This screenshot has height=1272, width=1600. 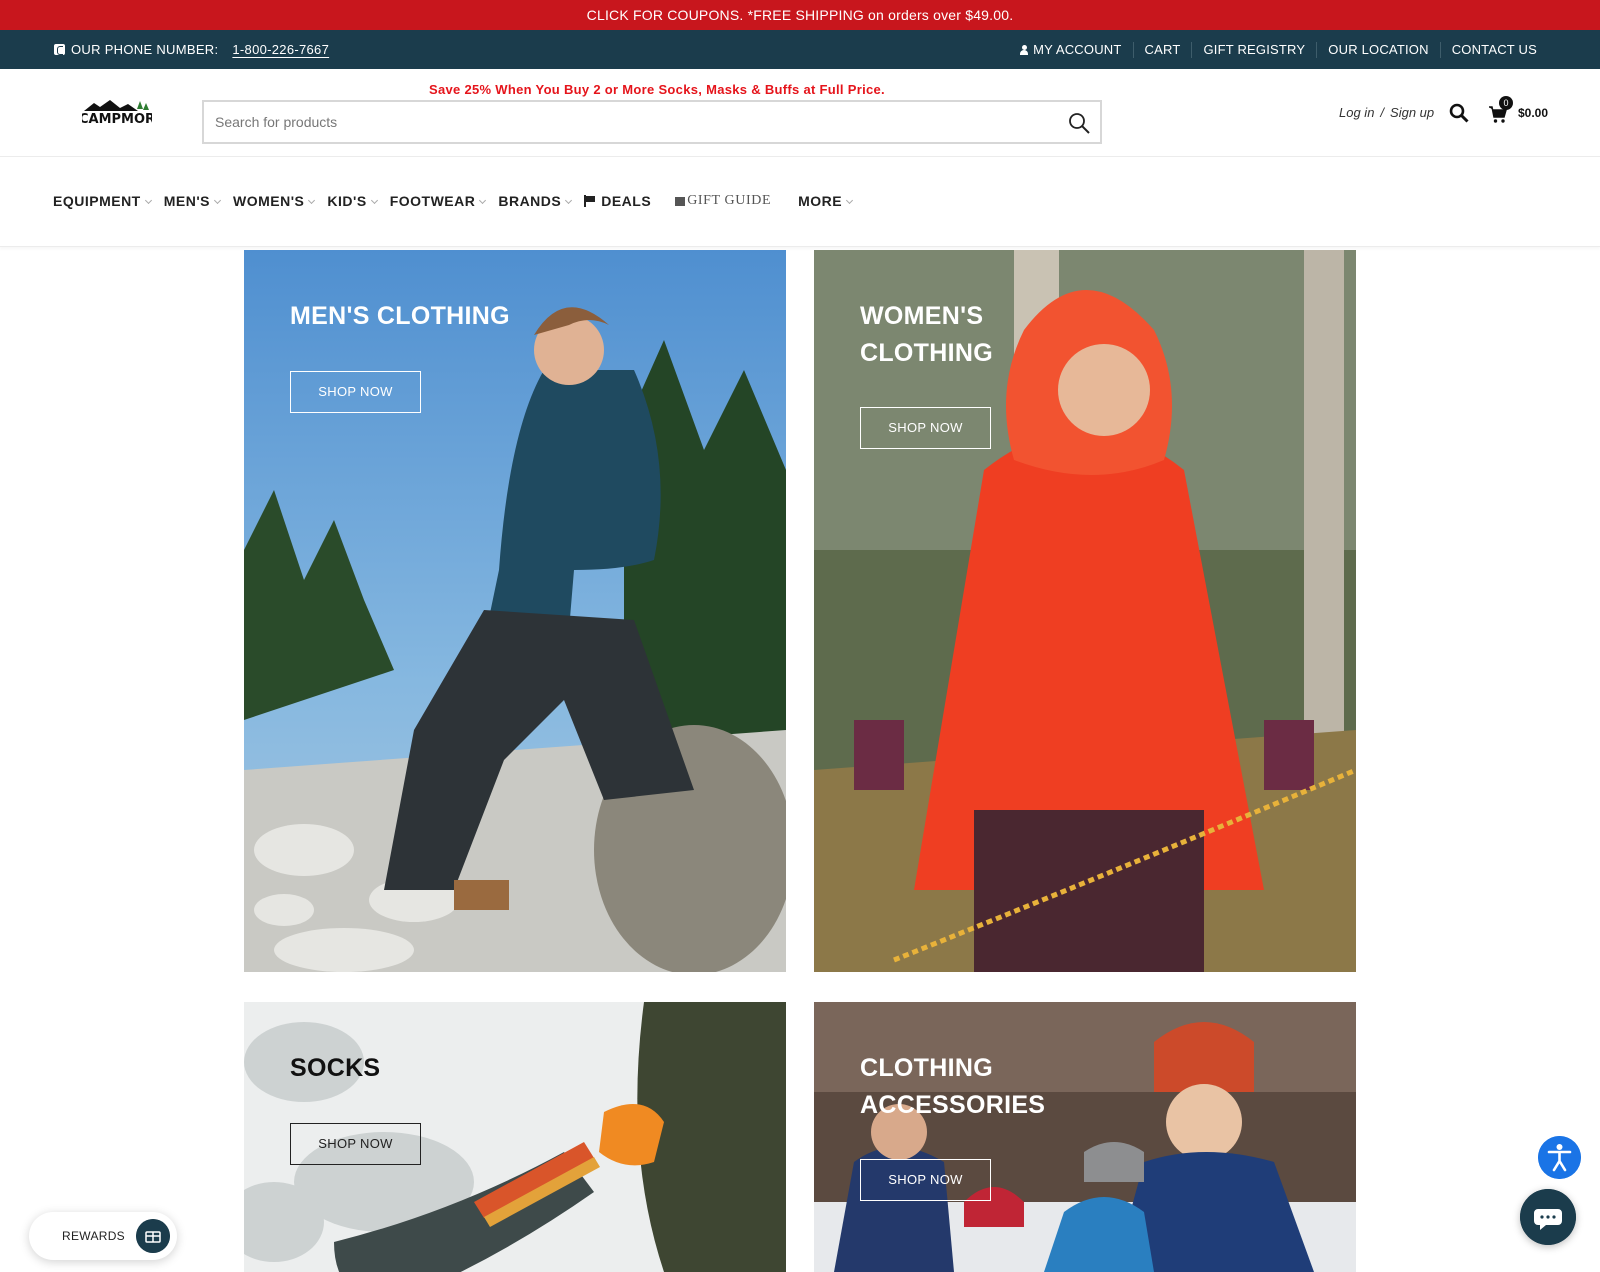 I want to click on phone-label: OUR PHONE NUMBER:, so click(x=145, y=49).